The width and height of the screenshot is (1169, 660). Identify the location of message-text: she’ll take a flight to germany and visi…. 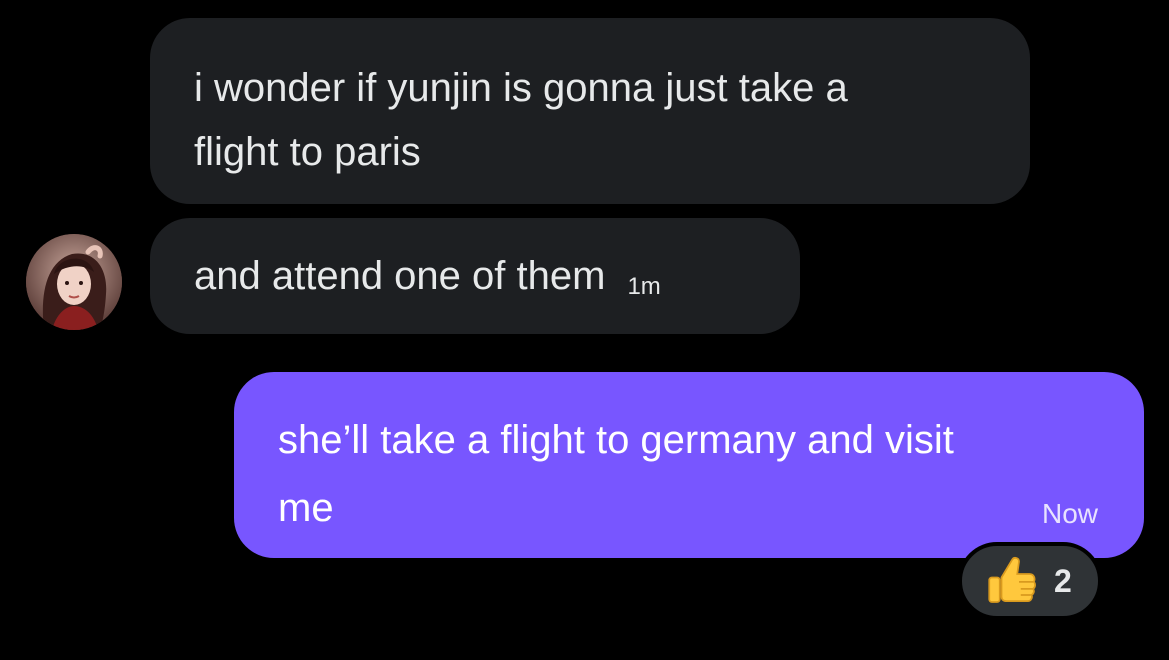
(685, 474).